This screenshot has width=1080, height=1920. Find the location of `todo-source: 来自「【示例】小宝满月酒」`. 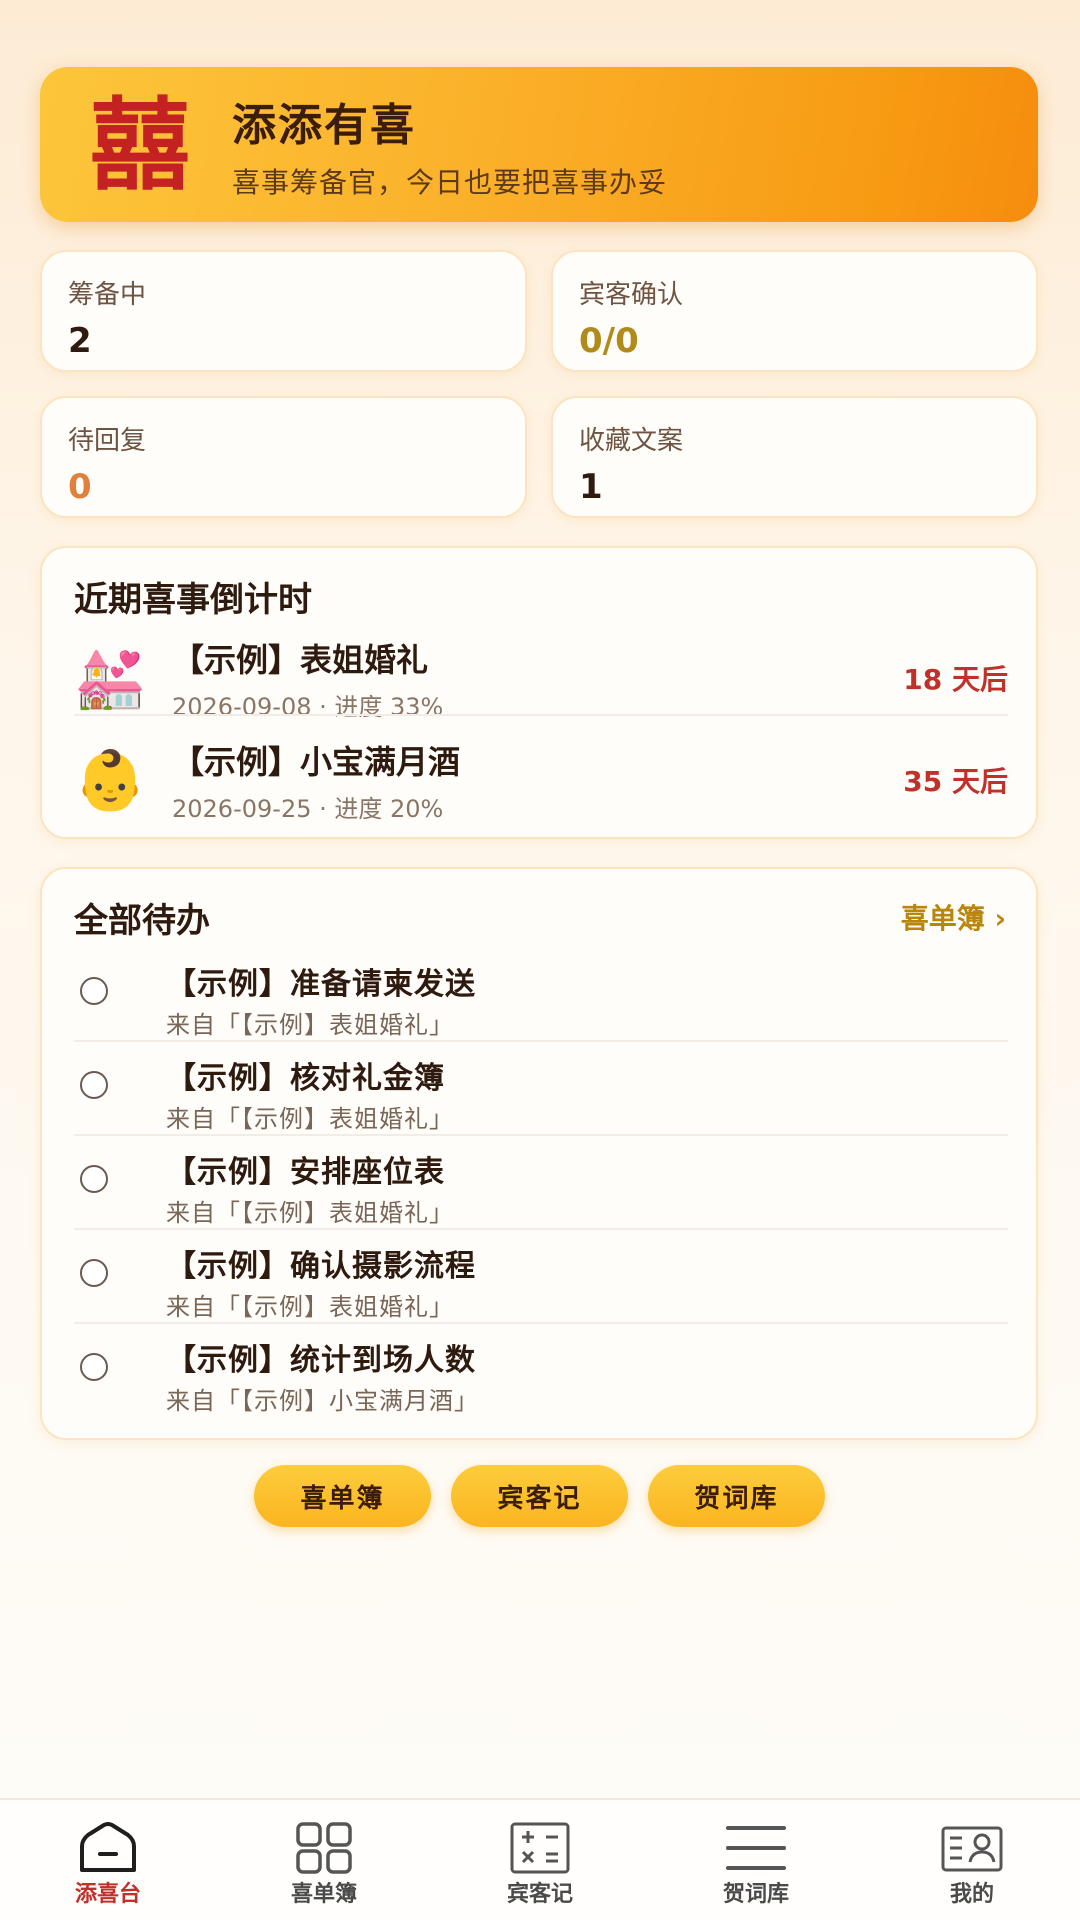

todo-source: 来自「【示例】小宝满月酒」 is located at coordinates (322, 1401).